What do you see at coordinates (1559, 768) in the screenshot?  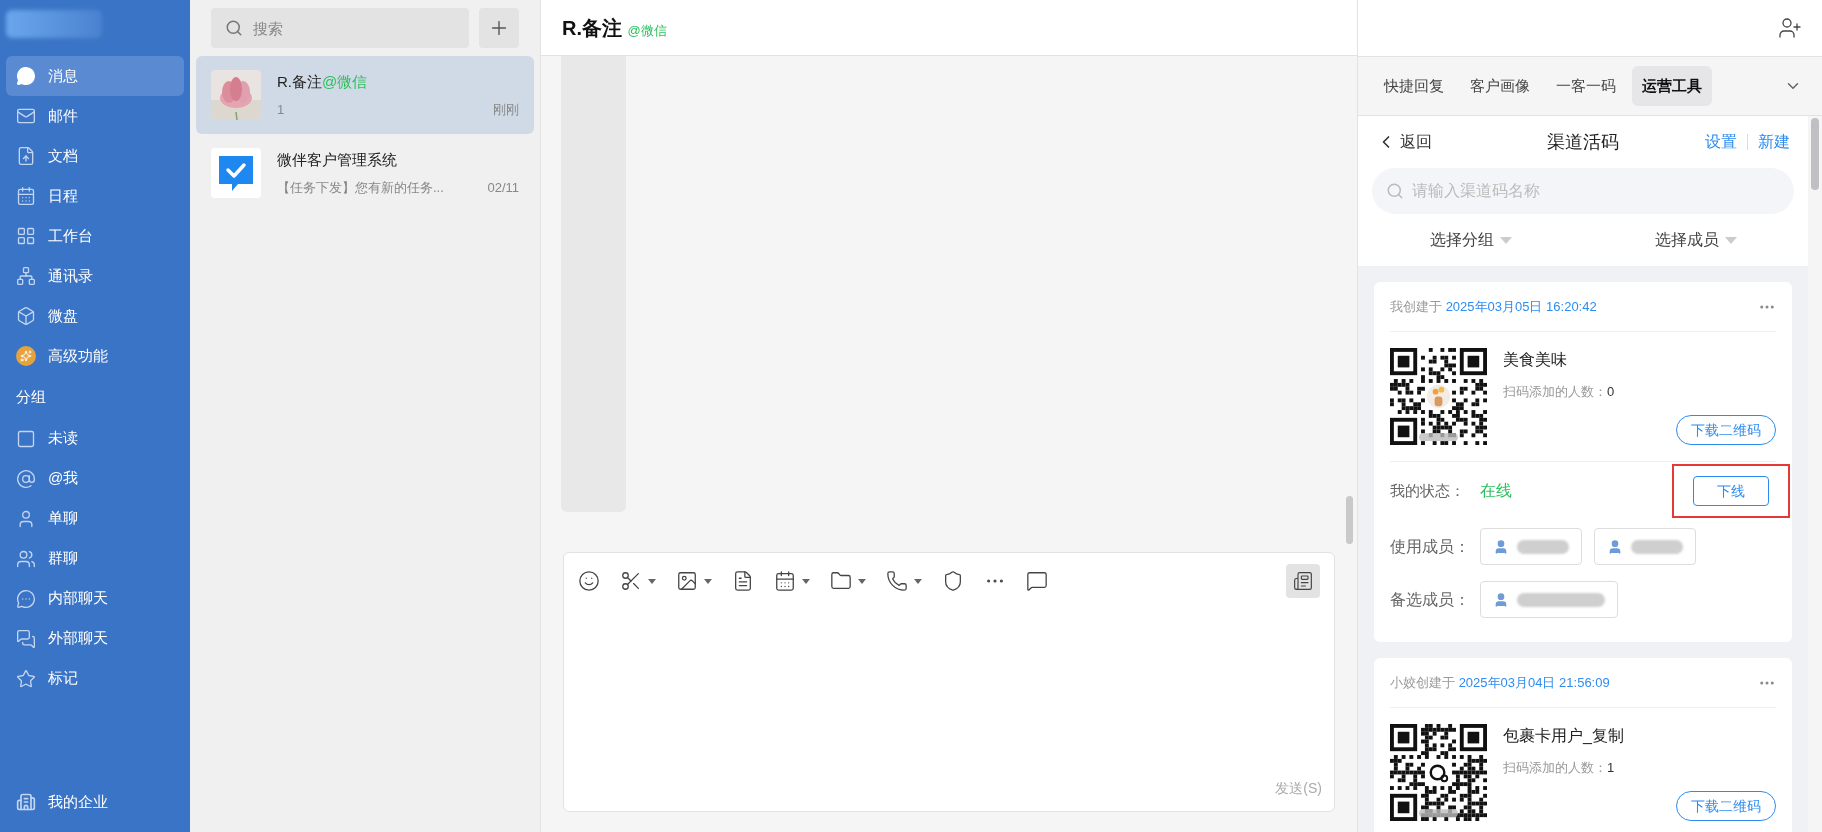 I see `scan-count: 扫码添加的人数：1` at bounding box center [1559, 768].